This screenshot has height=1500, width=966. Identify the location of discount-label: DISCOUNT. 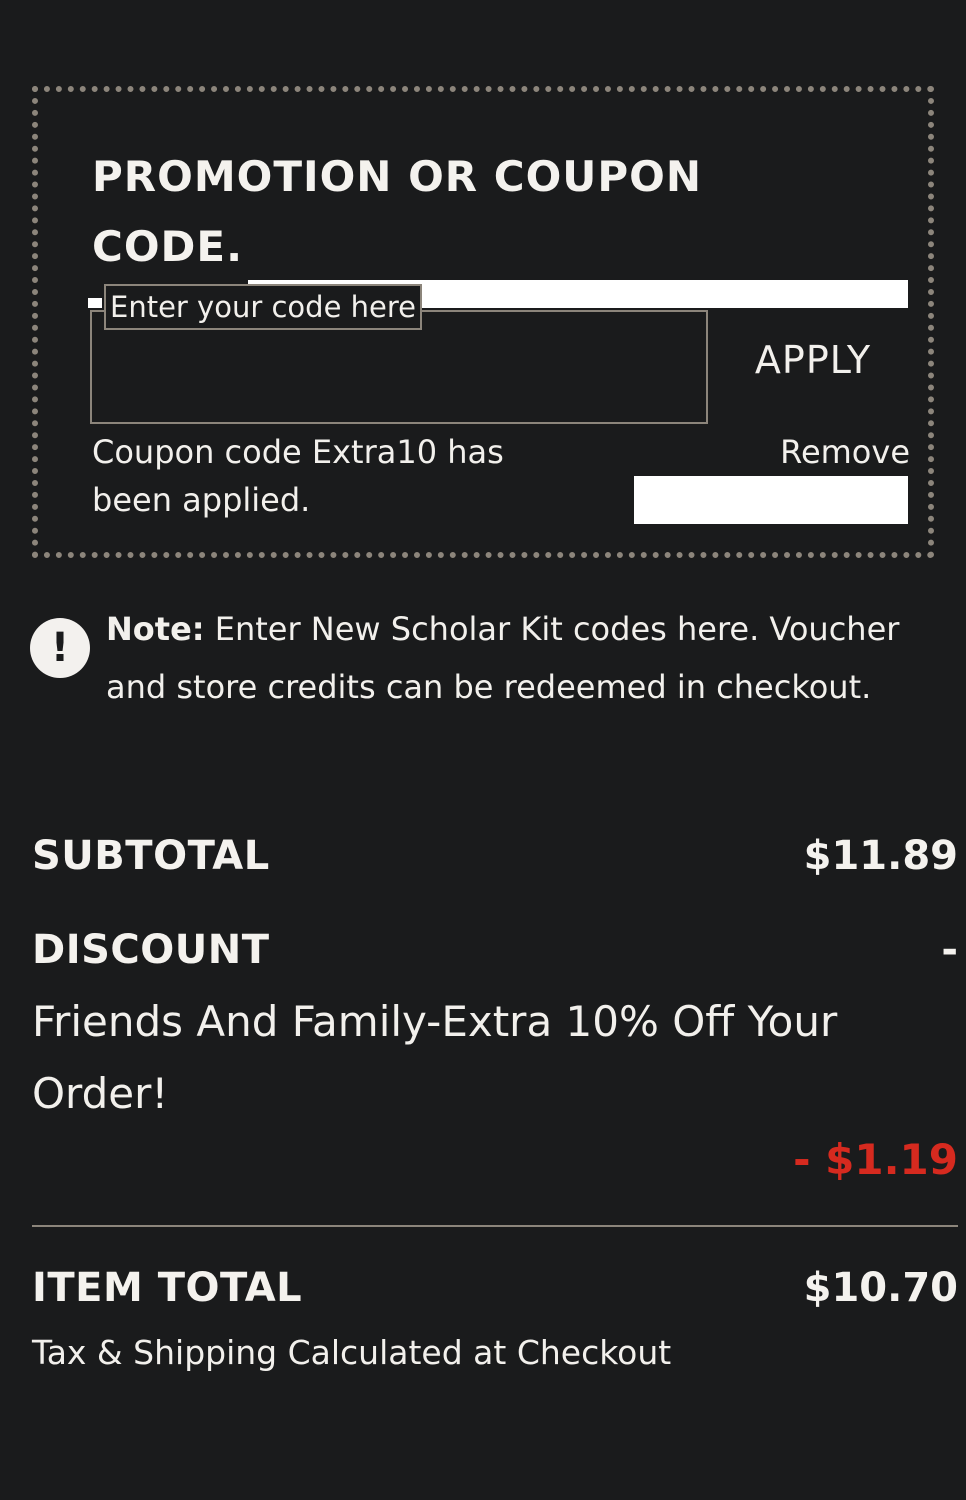
(151, 950).